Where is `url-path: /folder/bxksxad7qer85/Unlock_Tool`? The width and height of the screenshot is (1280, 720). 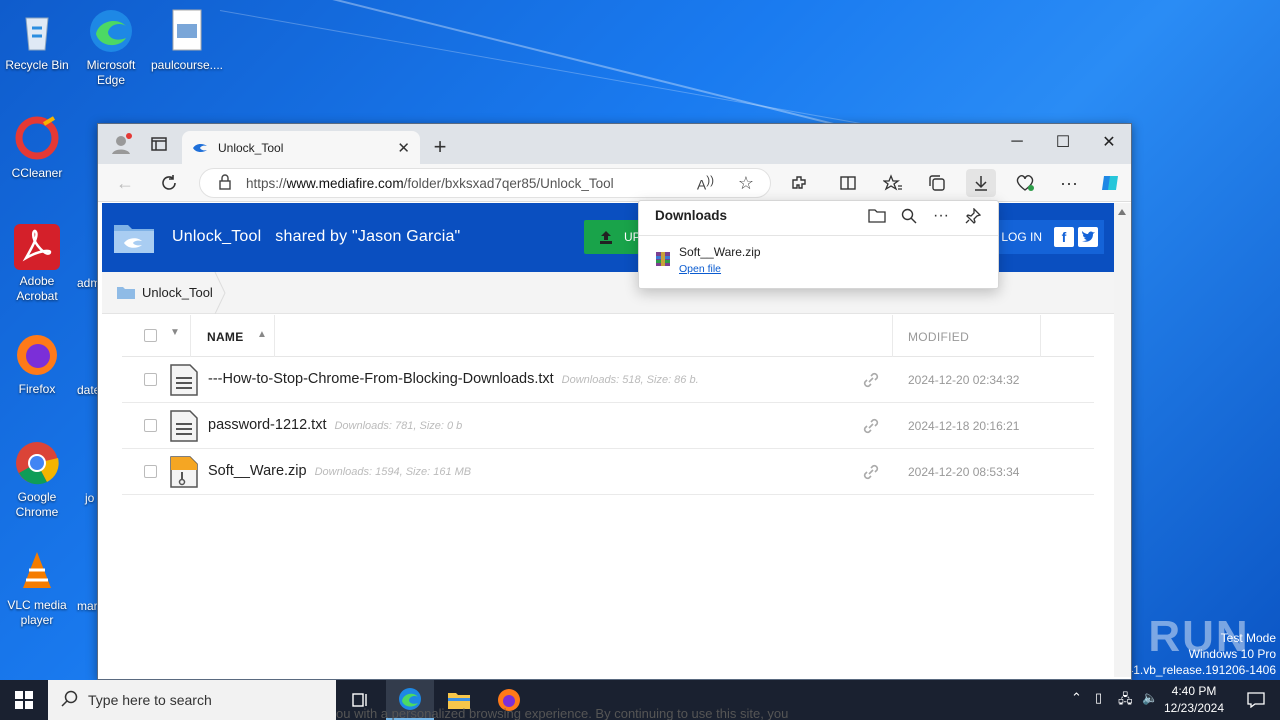
url-path: /folder/bxksxad7qer85/Unlock_Tool is located at coordinates (508, 183).